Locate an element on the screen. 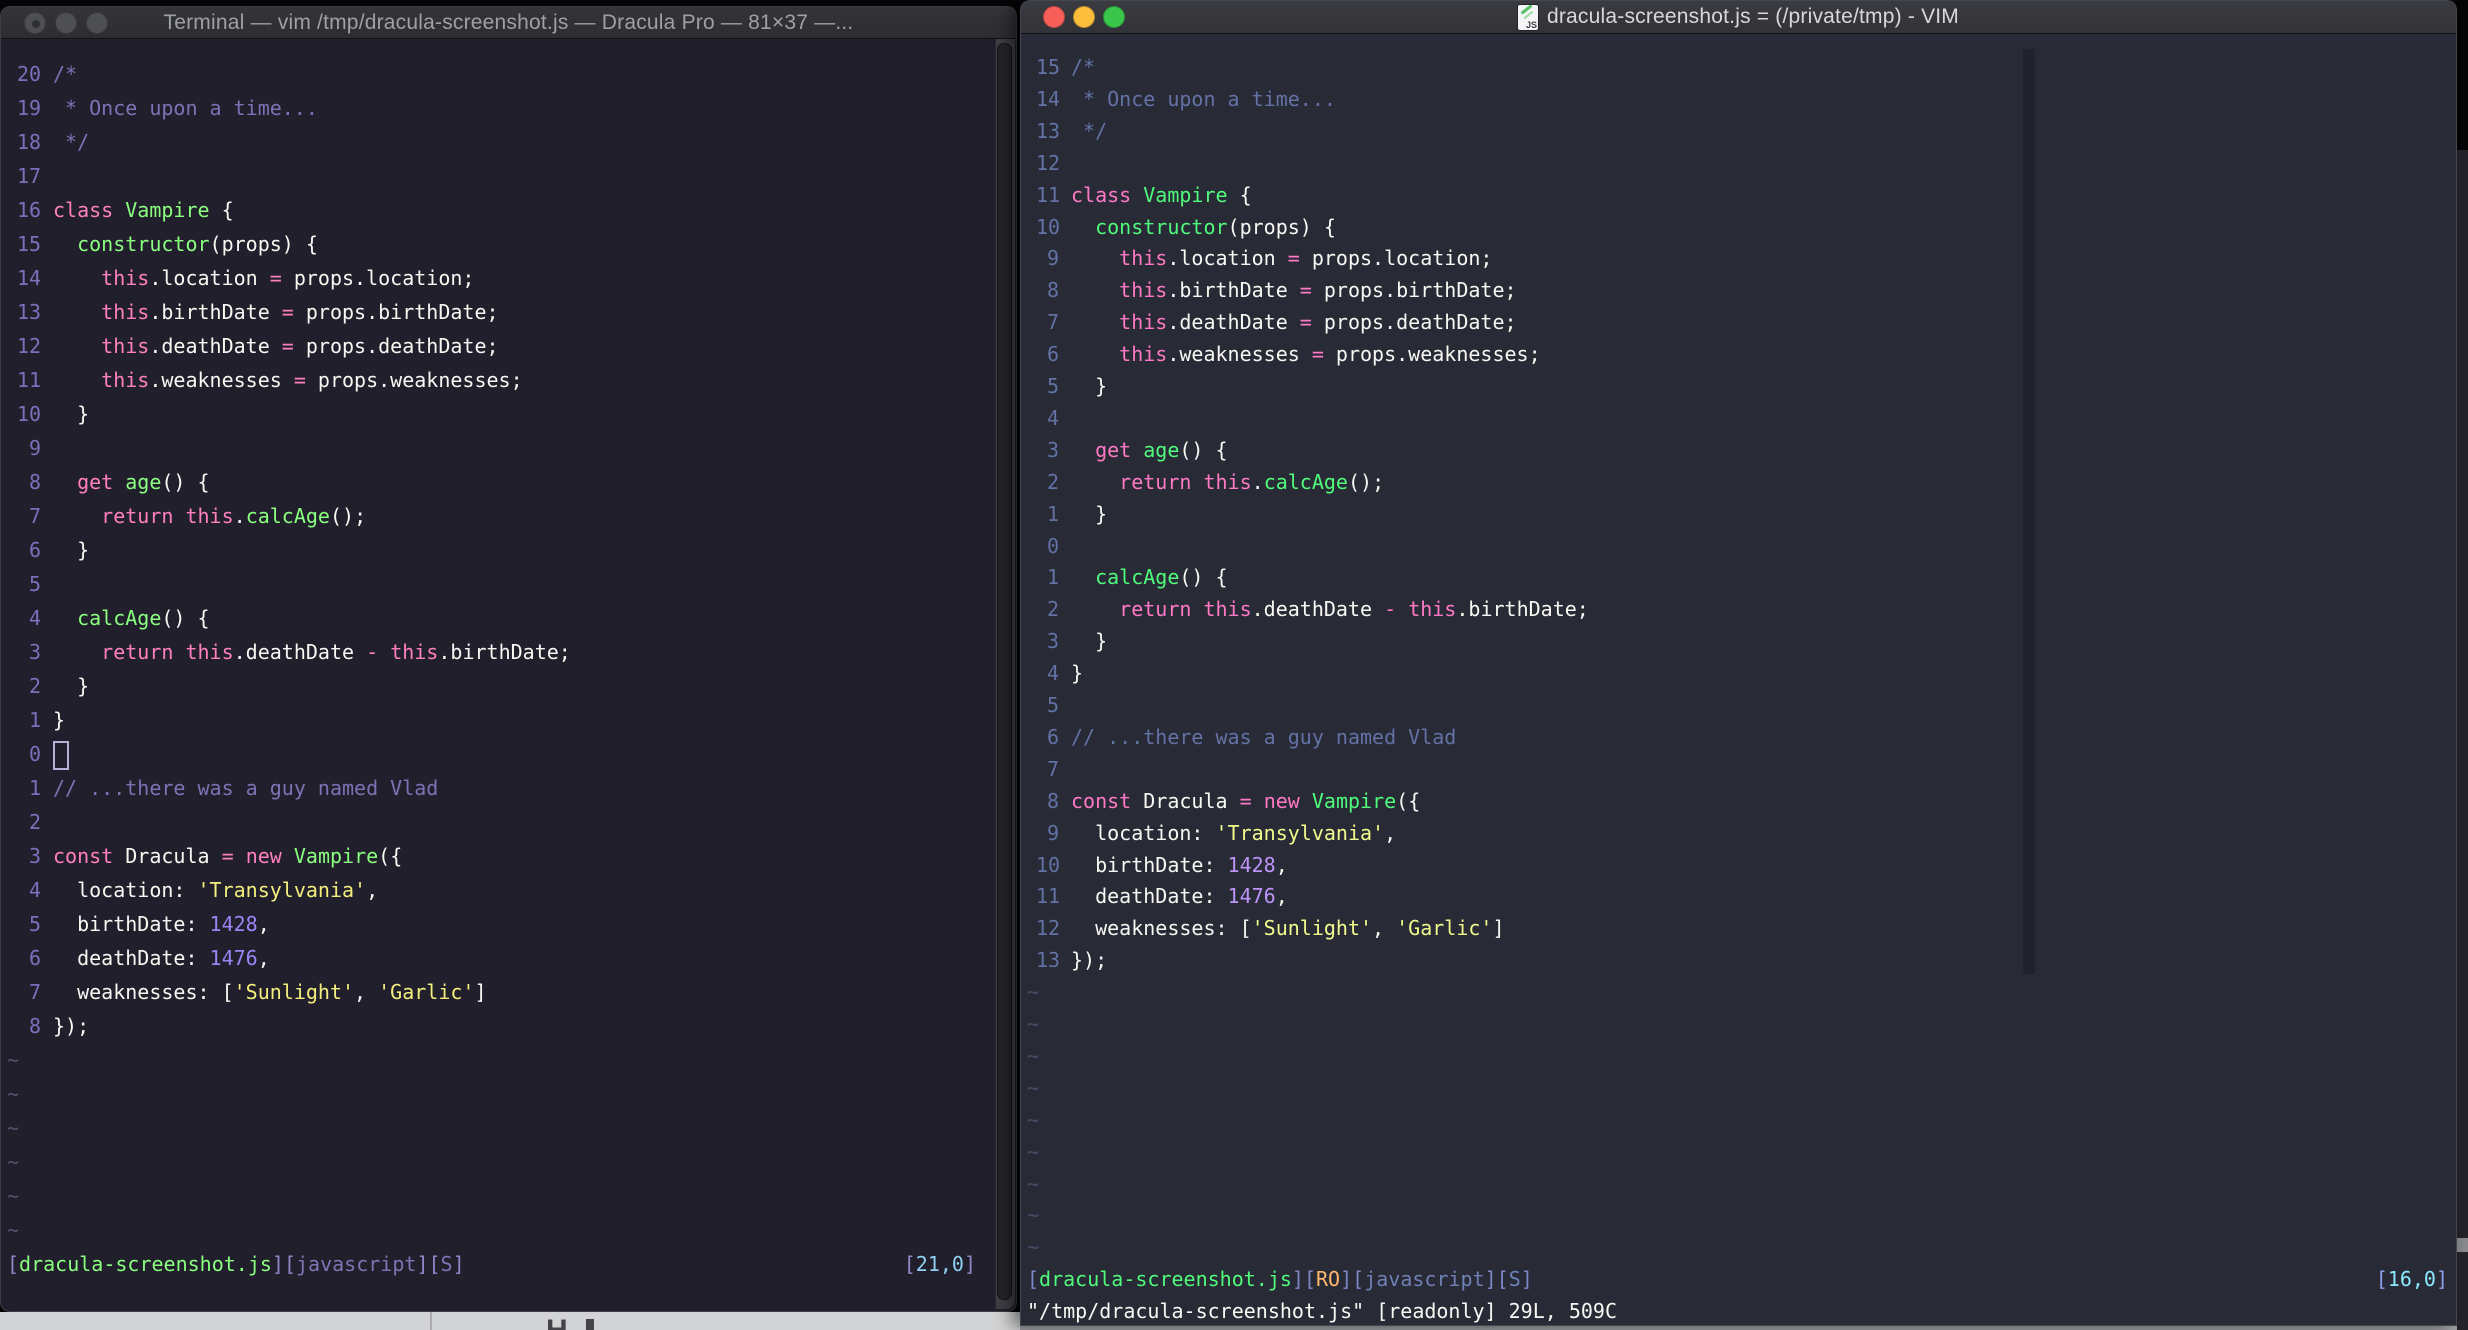  code-line: 14 this.location = props.location; is located at coordinates (508, 278).